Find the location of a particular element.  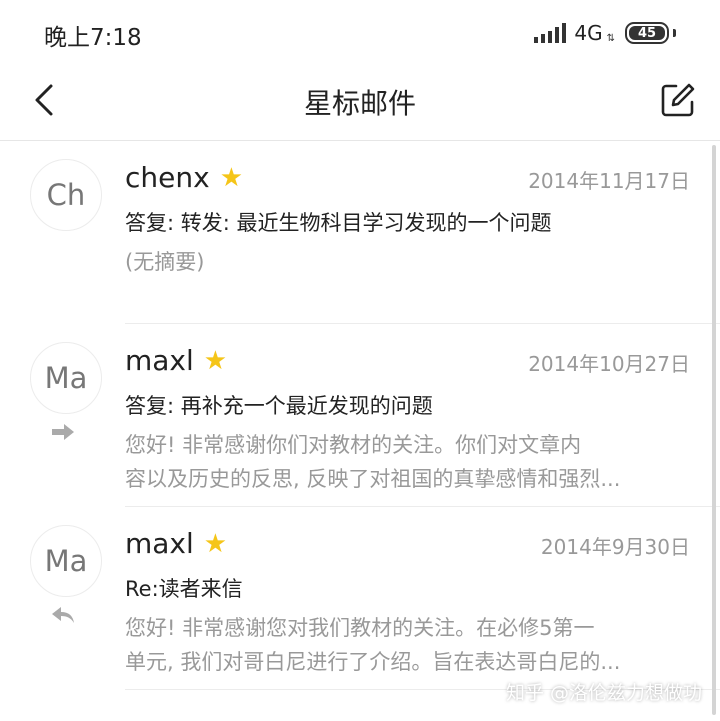

battery-icon: 45 is located at coordinates (647, 33).